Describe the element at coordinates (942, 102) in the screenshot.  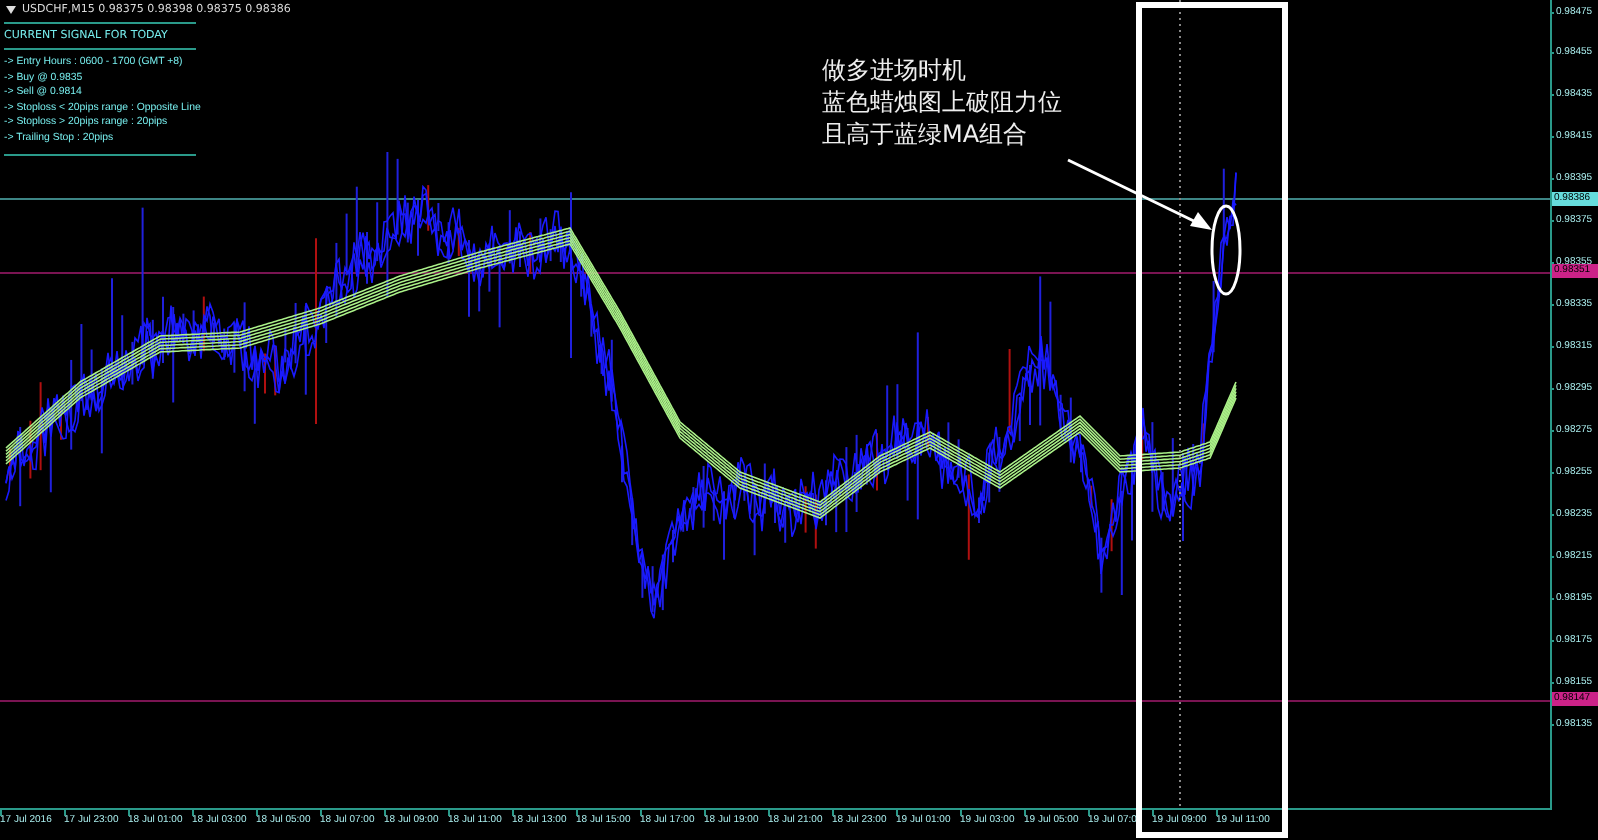
I see `annotation-text: 蓝色蜡烛图上破阻力位` at that location.